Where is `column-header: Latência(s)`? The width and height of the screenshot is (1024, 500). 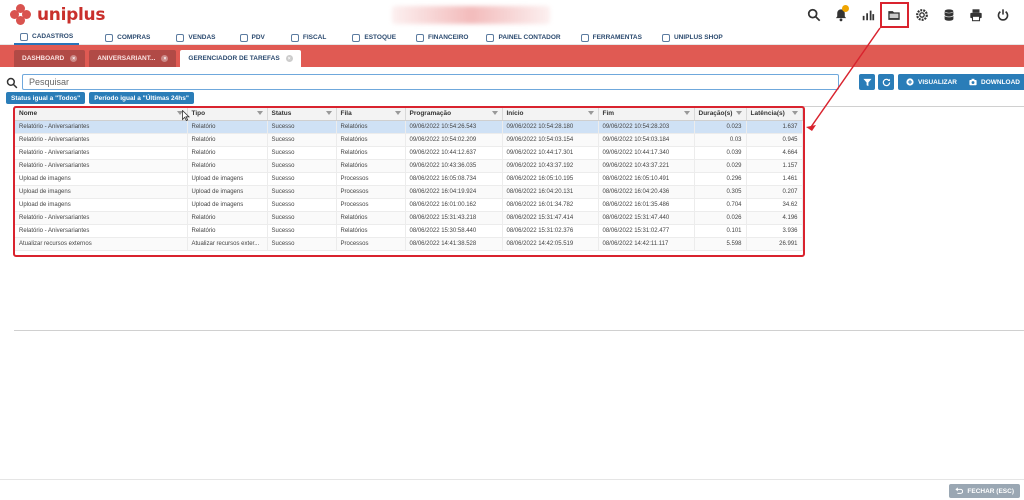 column-header: Latência(s) is located at coordinates (774, 114).